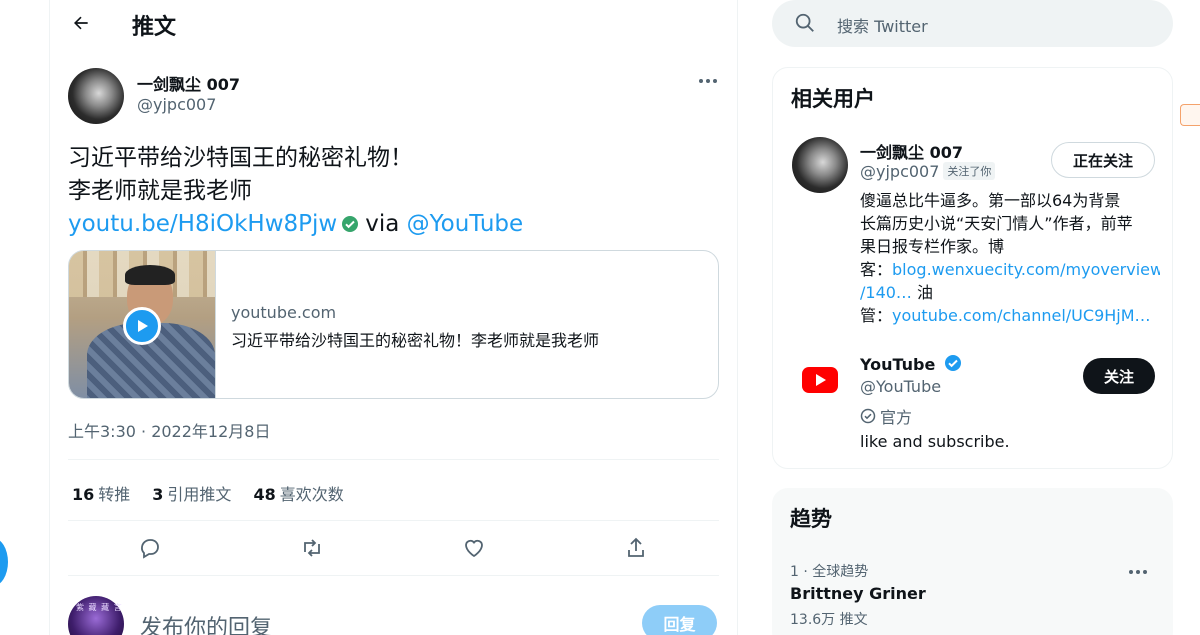 The width and height of the screenshot is (1200, 635). I want to click on related-user-avatar, so click(820, 165).